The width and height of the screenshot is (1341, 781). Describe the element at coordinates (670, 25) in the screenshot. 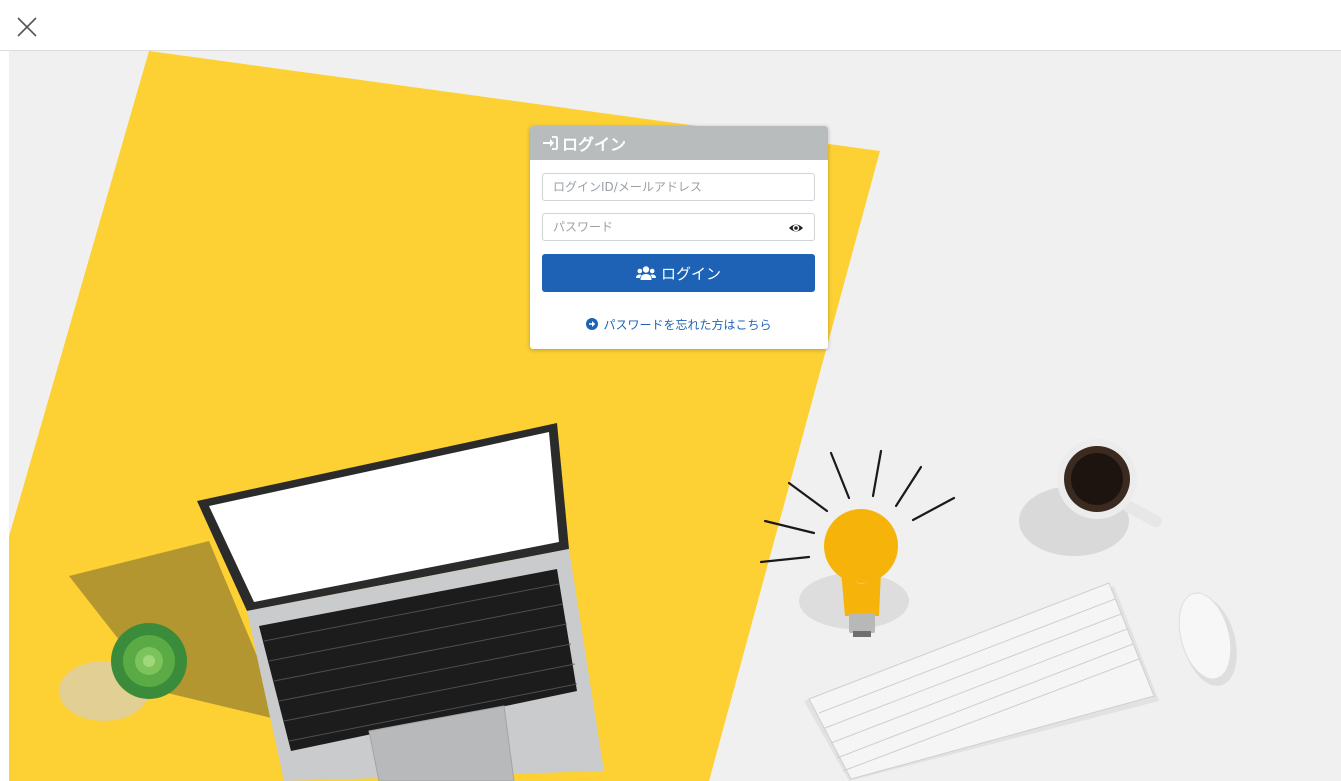

I see `top-bar` at that location.